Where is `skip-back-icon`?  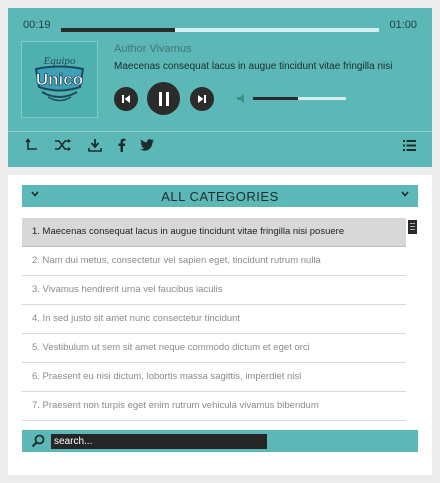
skip-back-icon is located at coordinates (126, 99).